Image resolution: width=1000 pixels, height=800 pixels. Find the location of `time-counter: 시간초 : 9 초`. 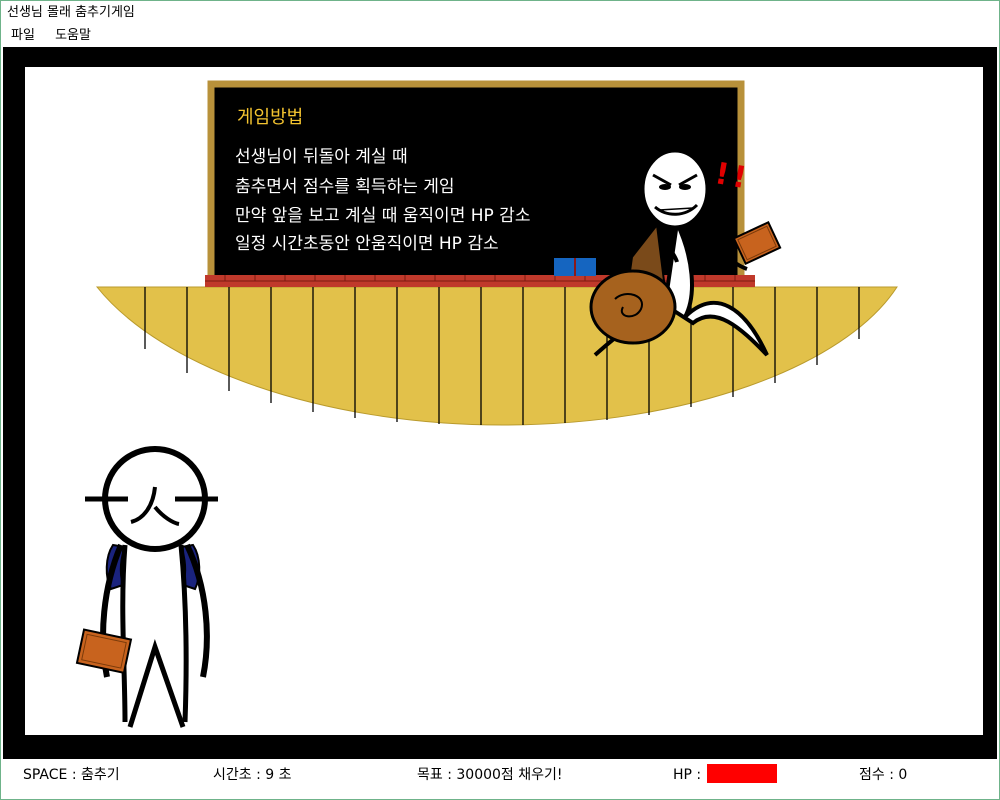

time-counter: 시간초 : 9 초 is located at coordinates (252, 775).